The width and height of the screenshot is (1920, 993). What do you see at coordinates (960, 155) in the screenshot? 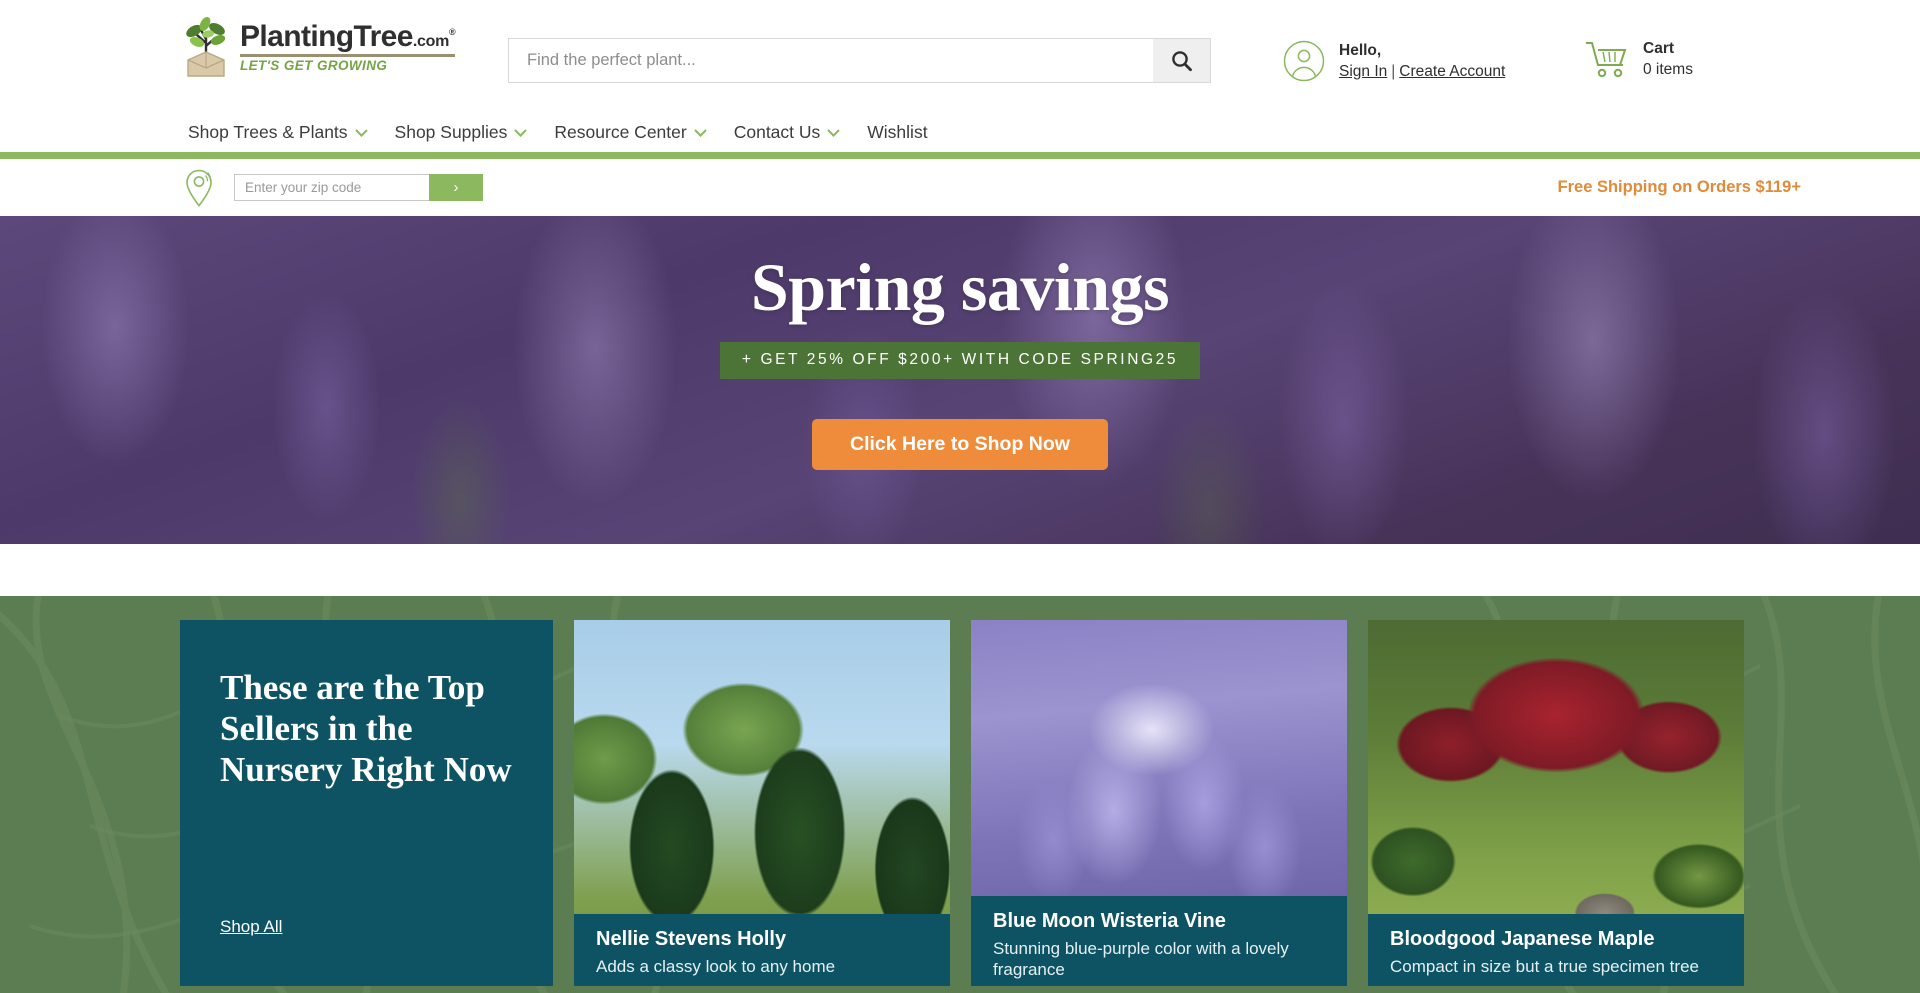
I see `green-divider-band` at bounding box center [960, 155].